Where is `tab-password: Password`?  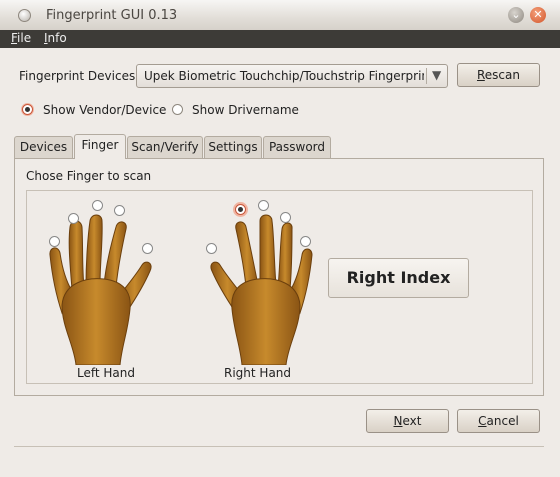 tab-password: Password is located at coordinates (297, 147).